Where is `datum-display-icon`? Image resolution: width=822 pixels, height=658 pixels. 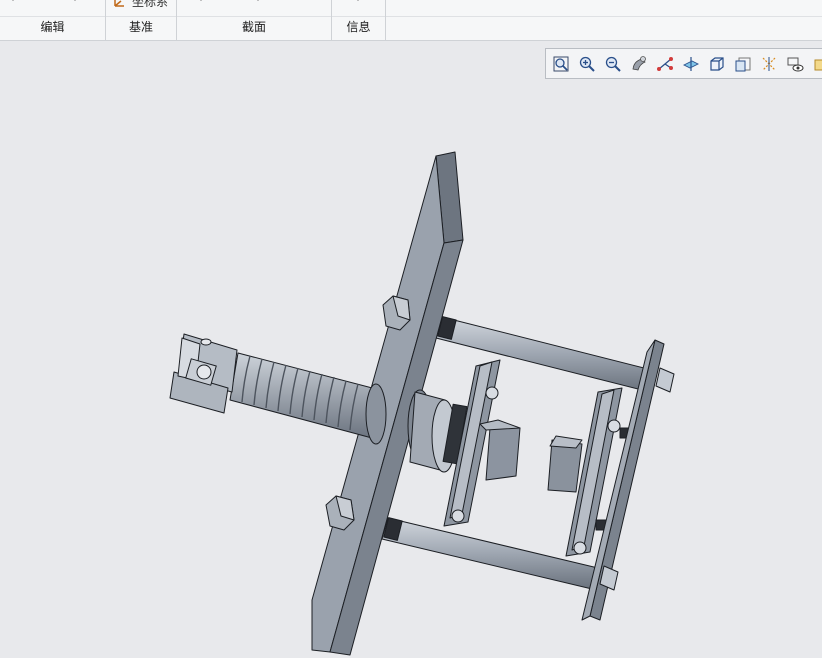
datum-display-icon is located at coordinates (769, 64).